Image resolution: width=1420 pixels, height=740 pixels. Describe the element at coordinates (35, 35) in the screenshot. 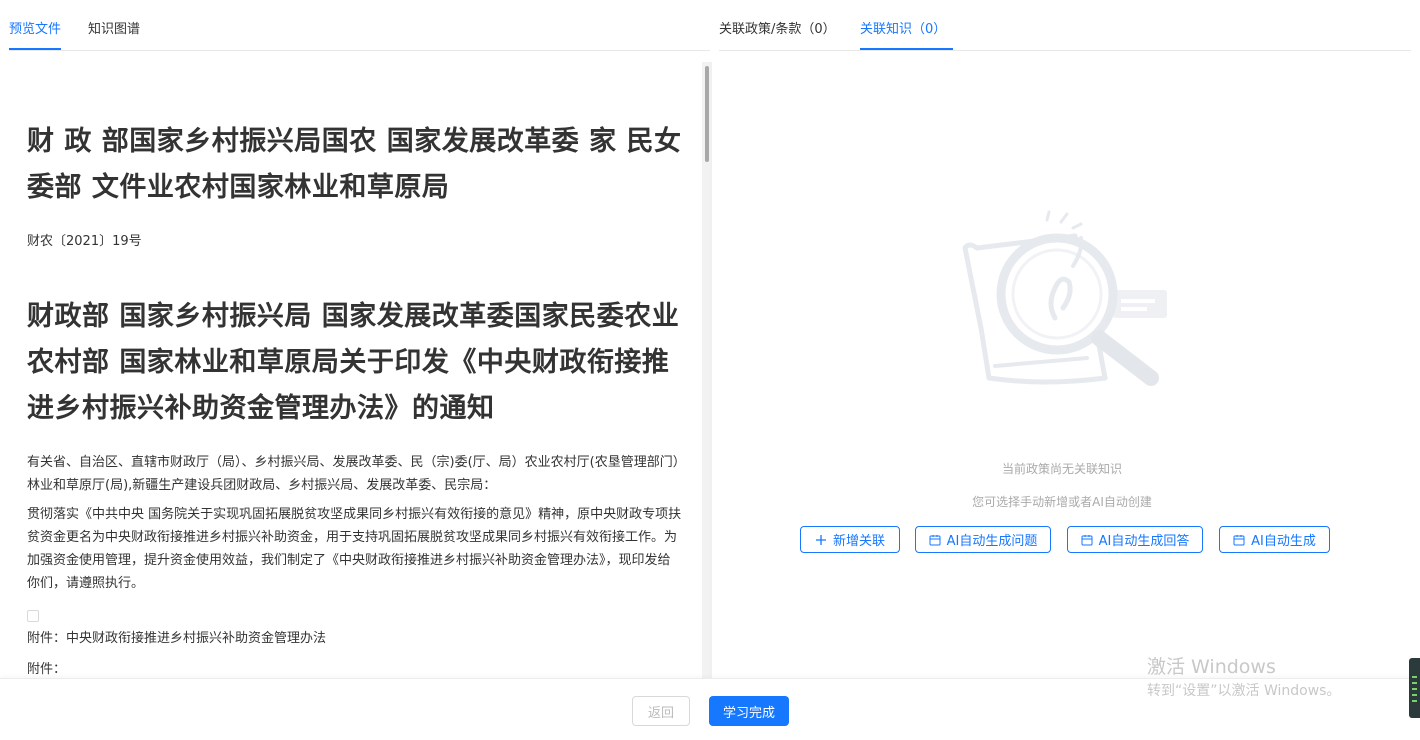

I see `tab-preview-file: 预览文件` at that location.